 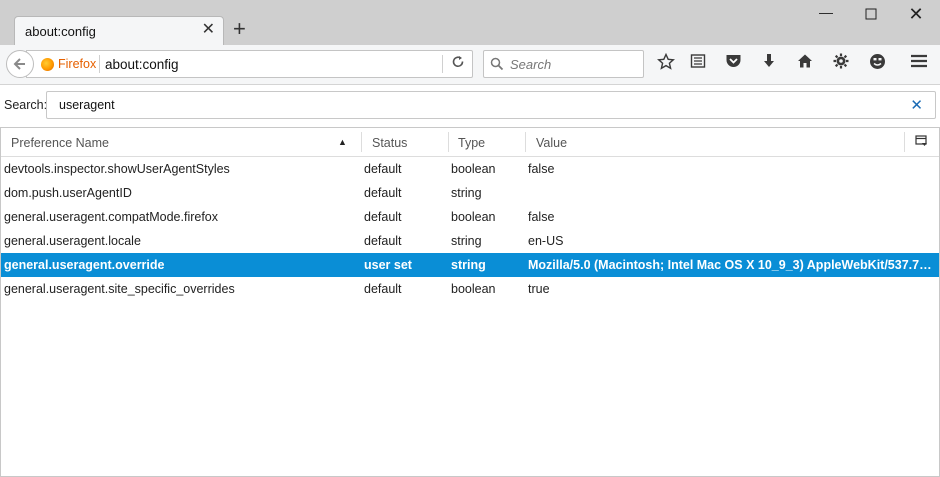 What do you see at coordinates (531, 64) in the screenshot?
I see `search-placeholder: Search` at bounding box center [531, 64].